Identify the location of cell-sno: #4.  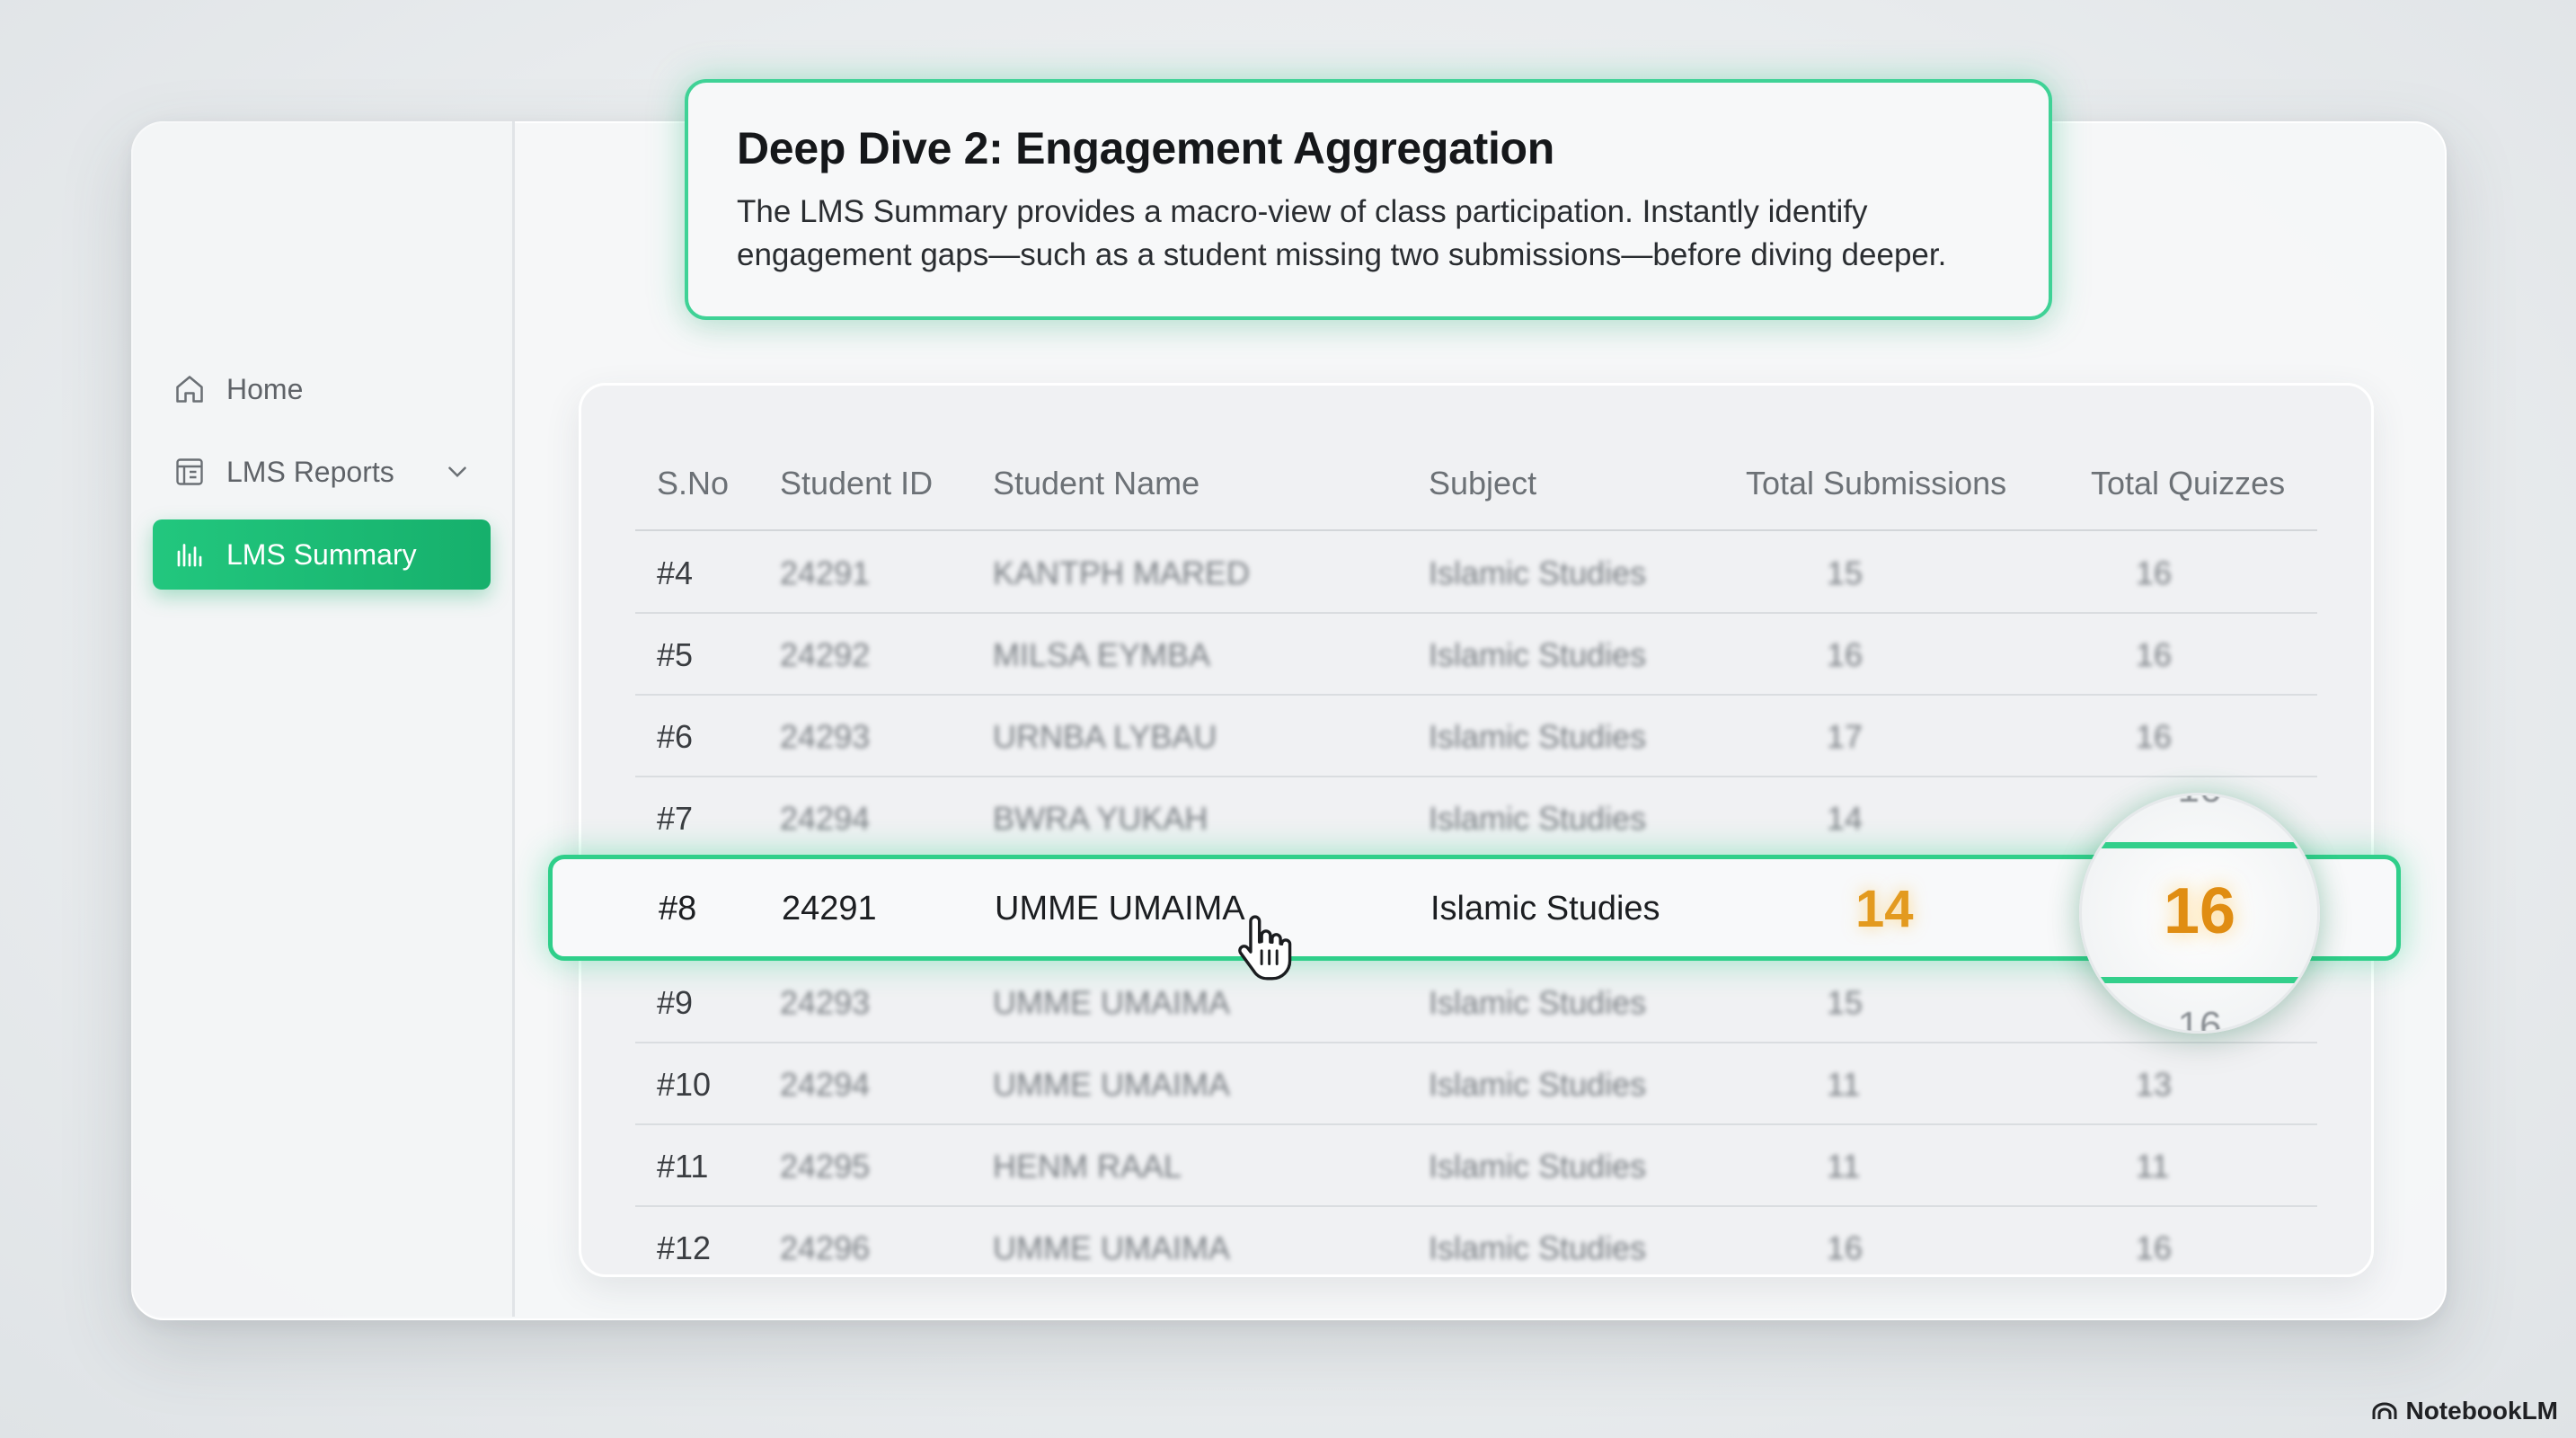
(675, 573).